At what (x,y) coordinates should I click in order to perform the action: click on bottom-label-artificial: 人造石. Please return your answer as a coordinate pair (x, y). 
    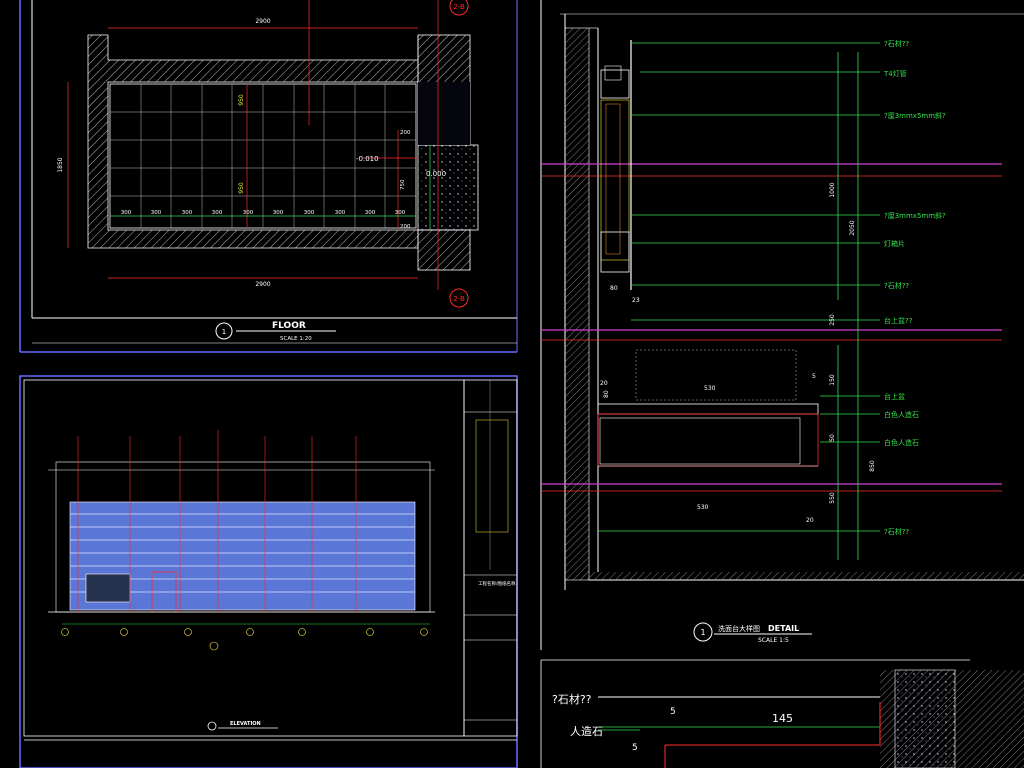
    Looking at the image, I should click on (586, 731).